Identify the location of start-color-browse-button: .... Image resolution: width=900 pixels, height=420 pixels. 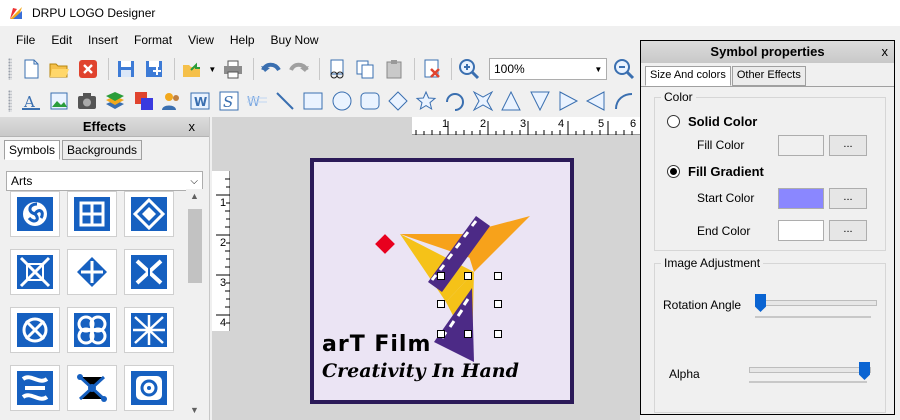
(848, 198).